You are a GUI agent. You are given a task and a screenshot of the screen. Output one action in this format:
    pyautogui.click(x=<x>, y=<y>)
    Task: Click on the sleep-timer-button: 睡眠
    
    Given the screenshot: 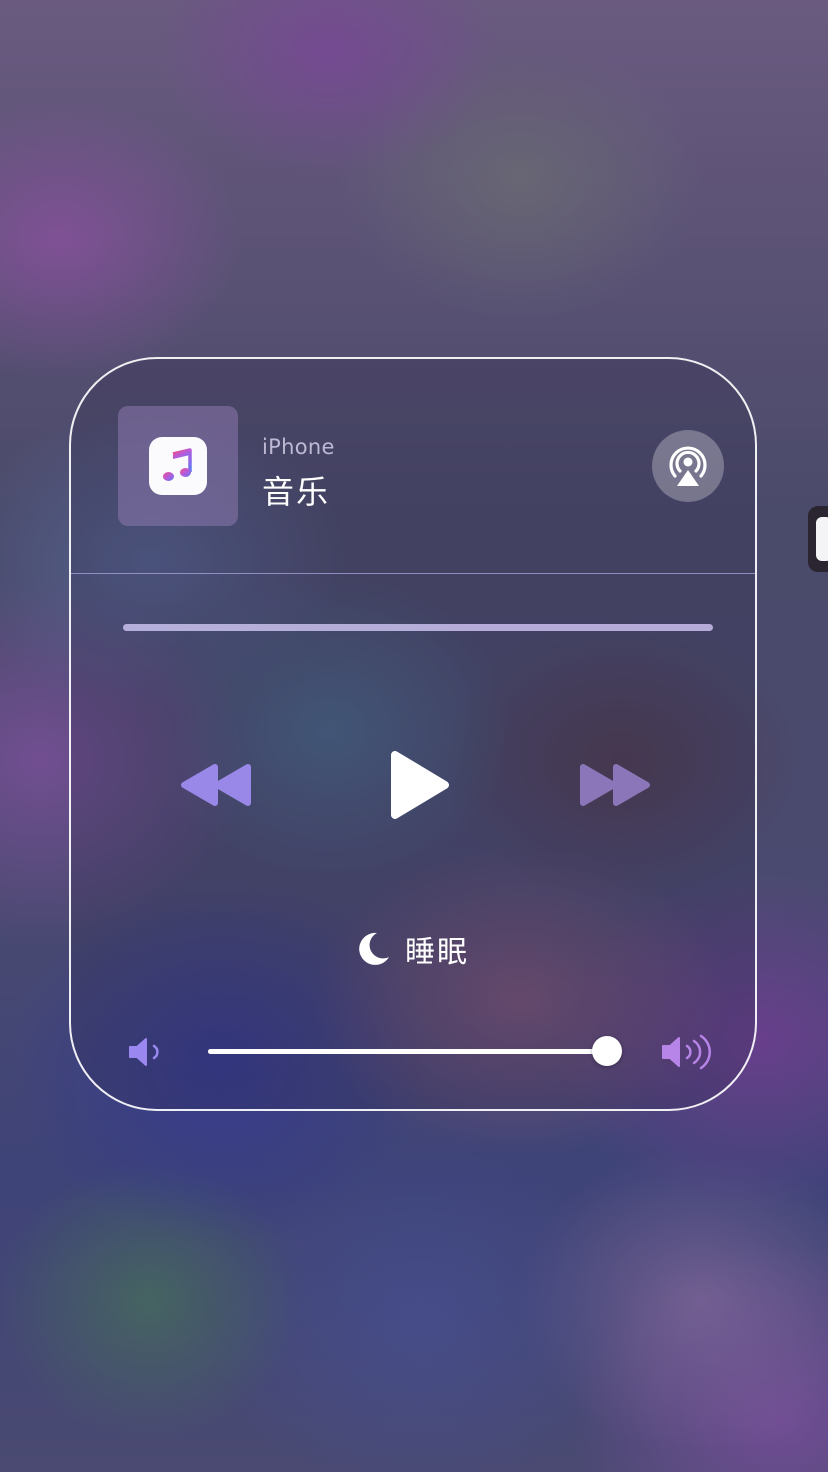 What is the action you would take?
    pyautogui.click(x=413, y=949)
    